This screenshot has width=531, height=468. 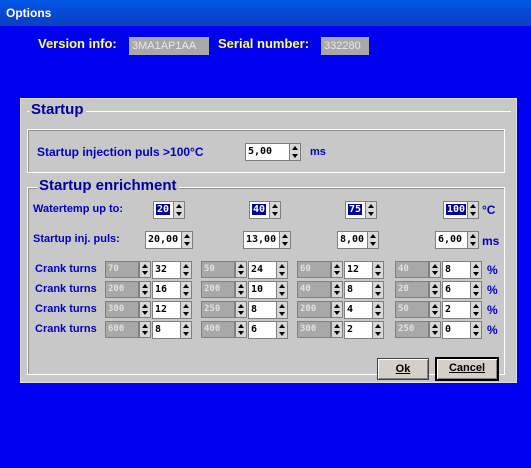 What do you see at coordinates (455, 210) in the screenshot?
I see `watertemp-spinner-4-value: 100` at bounding box center [455, 210].